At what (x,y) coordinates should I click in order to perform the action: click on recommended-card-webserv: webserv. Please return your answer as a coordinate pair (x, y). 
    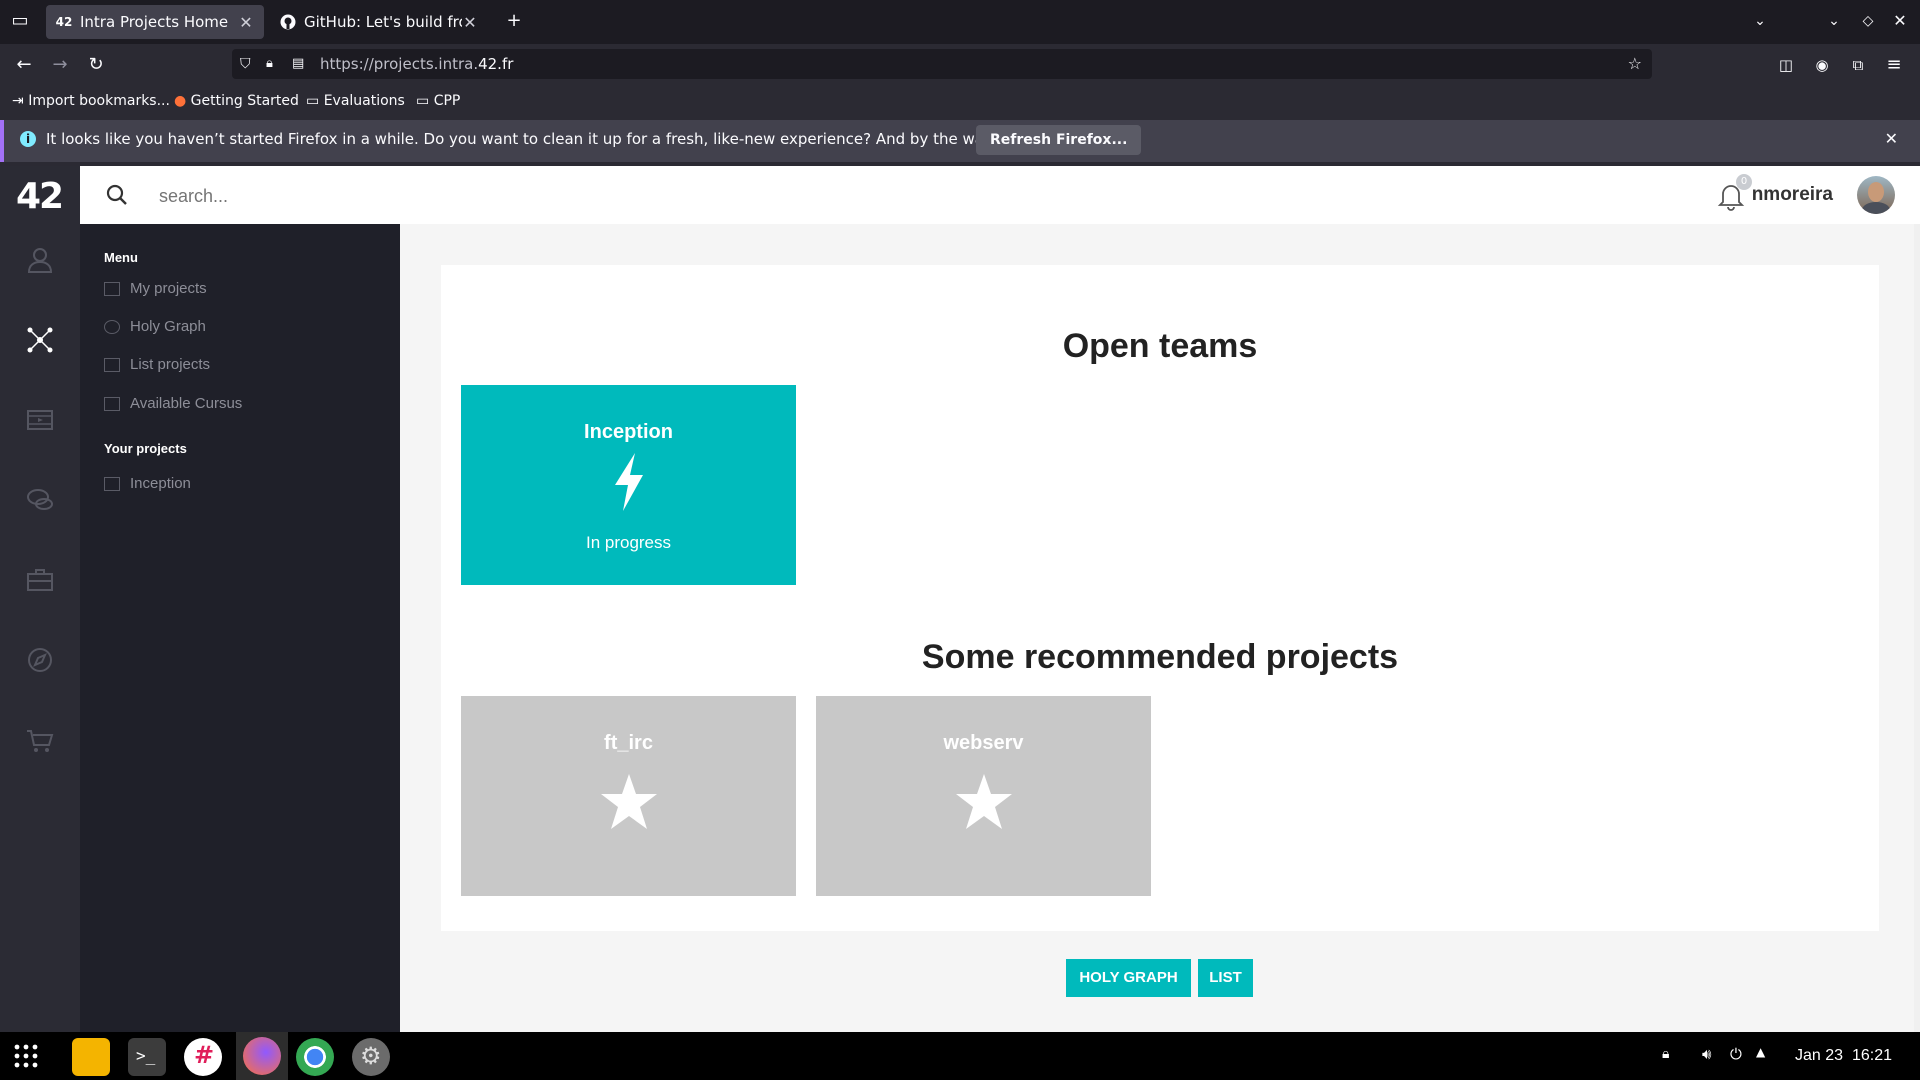
    Looking at the image, I should click on (983, 796).